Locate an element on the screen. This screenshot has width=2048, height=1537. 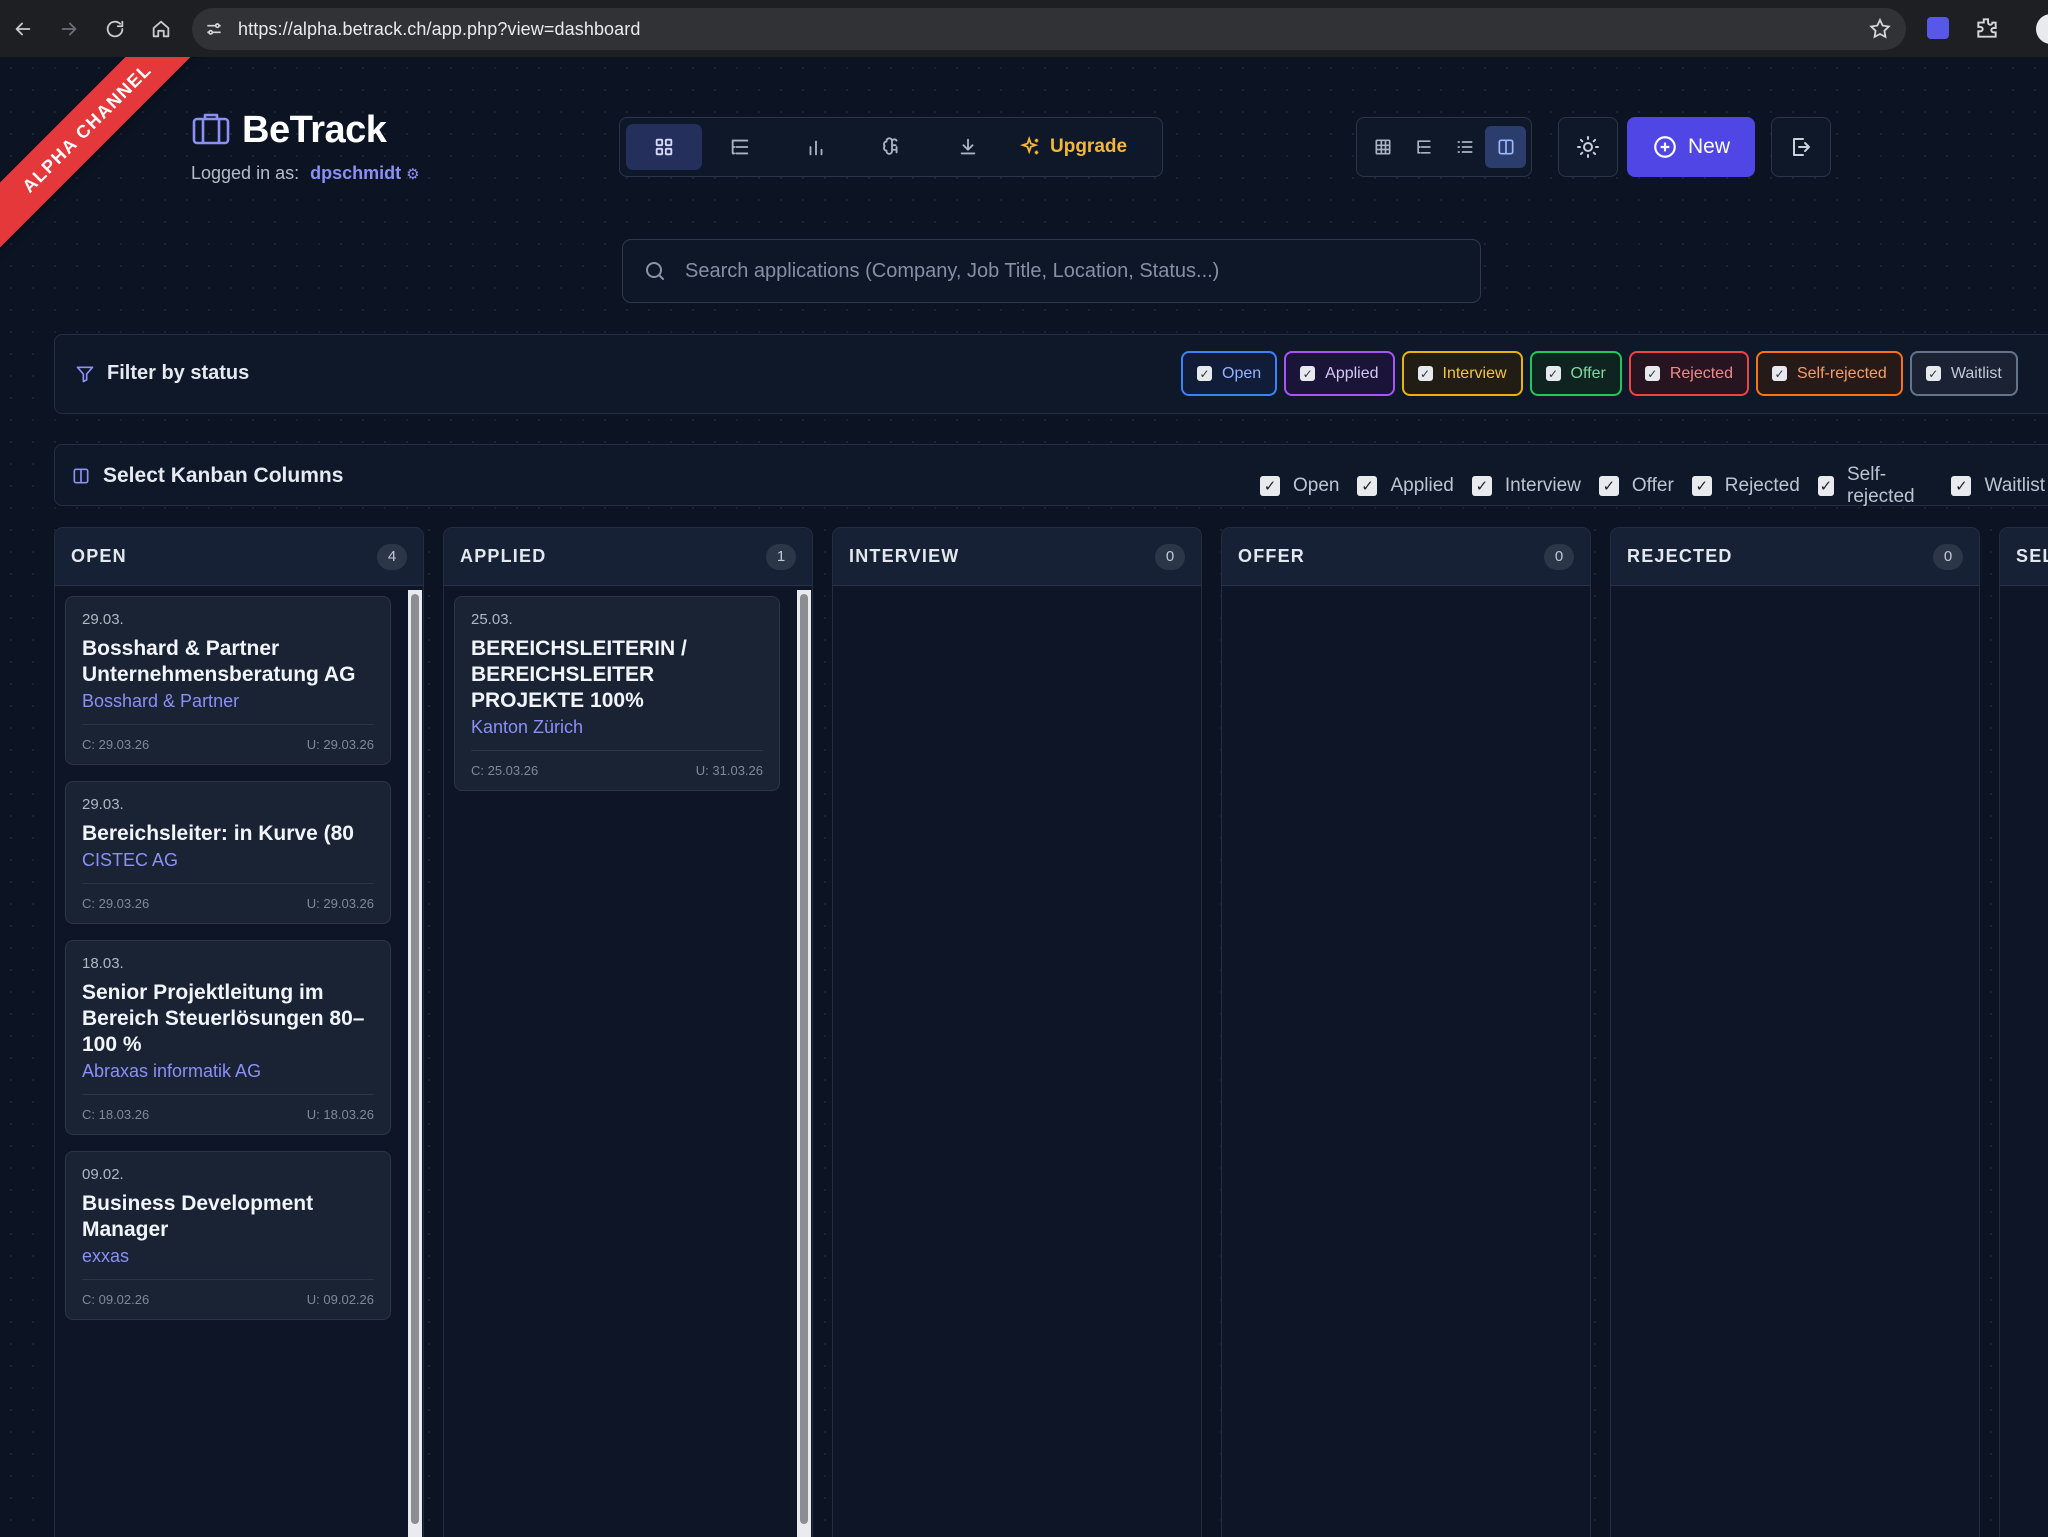
new-application-button: New is located at coordinates (1691, 147).